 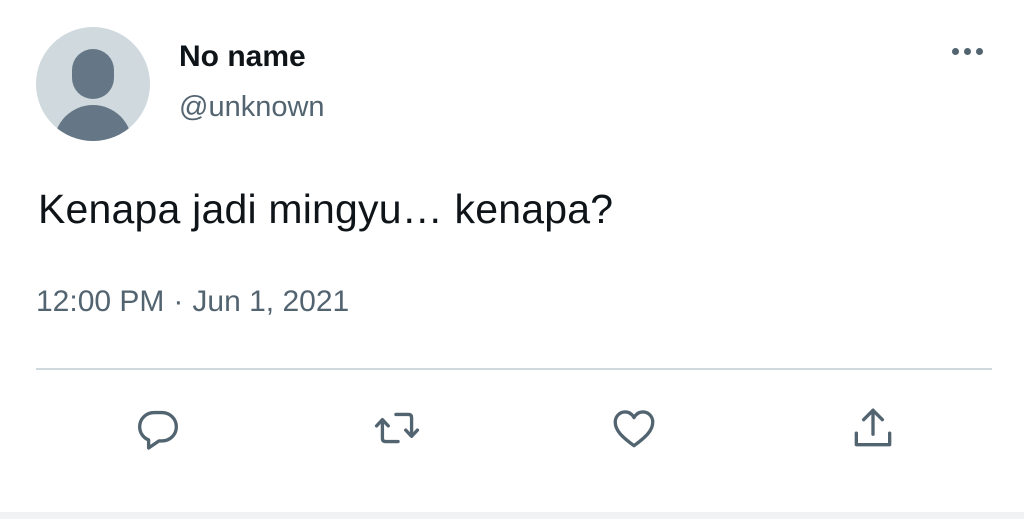 What do you see at coordinates (326, 209) in the screenshot?
I see `tweet-text: Kenapa jadi mingyu… kenapa?` at bounding box center [326, 209].